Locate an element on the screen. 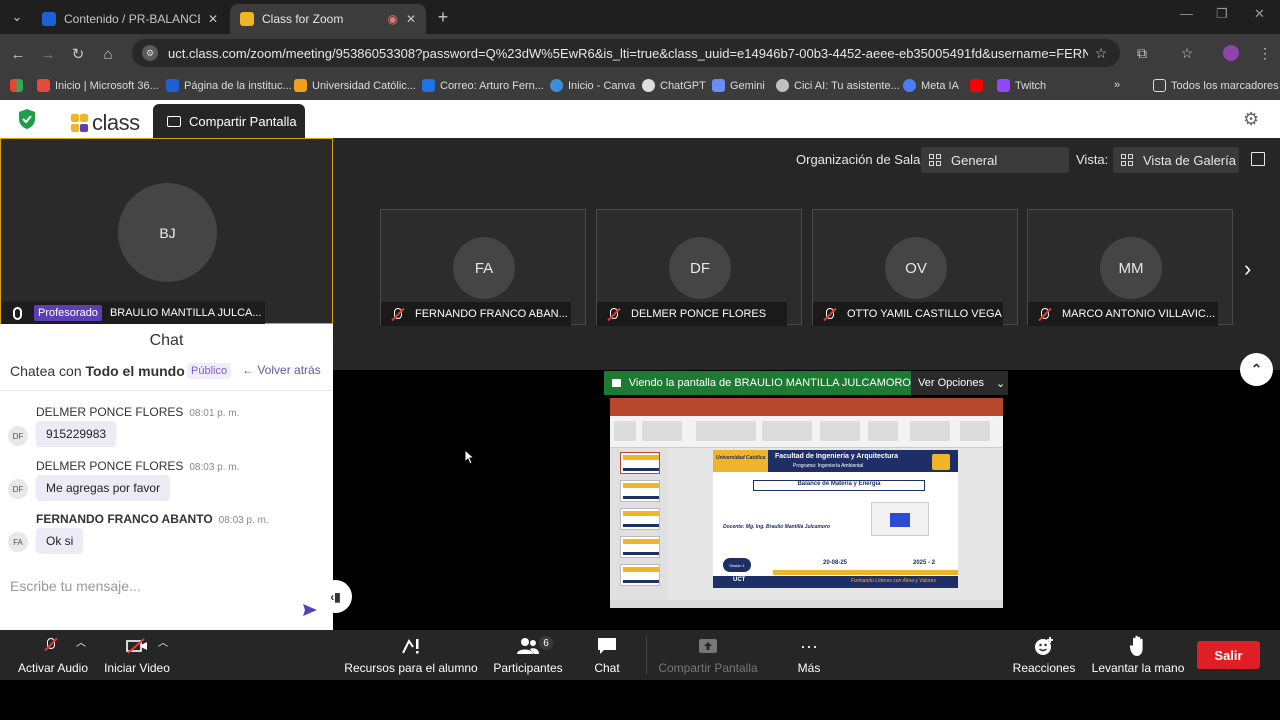  moodle-favicon-icon is located at coordinates (49, 19).